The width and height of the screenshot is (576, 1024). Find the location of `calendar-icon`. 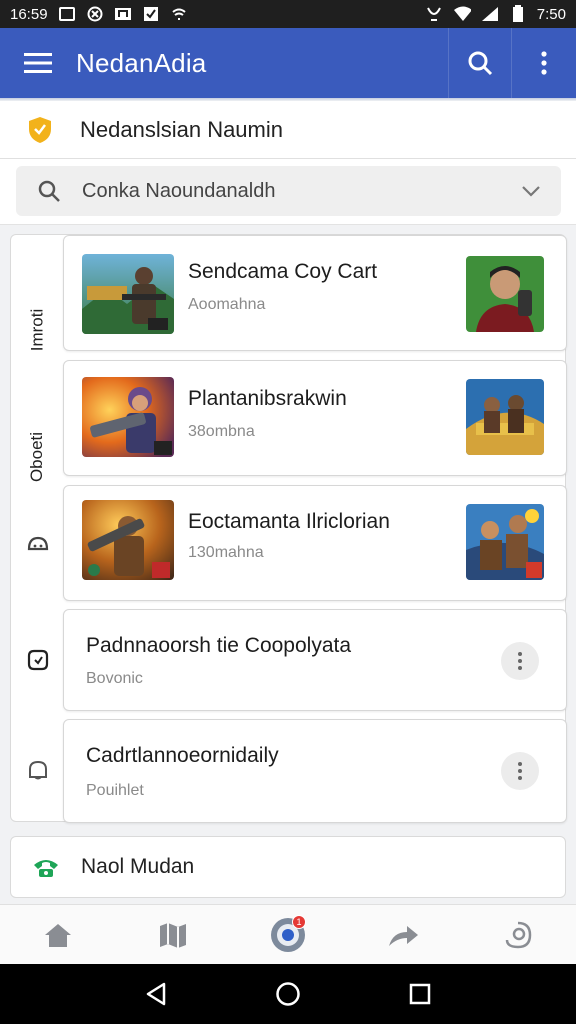

calendar-icon is located at coordinates (38, 660).